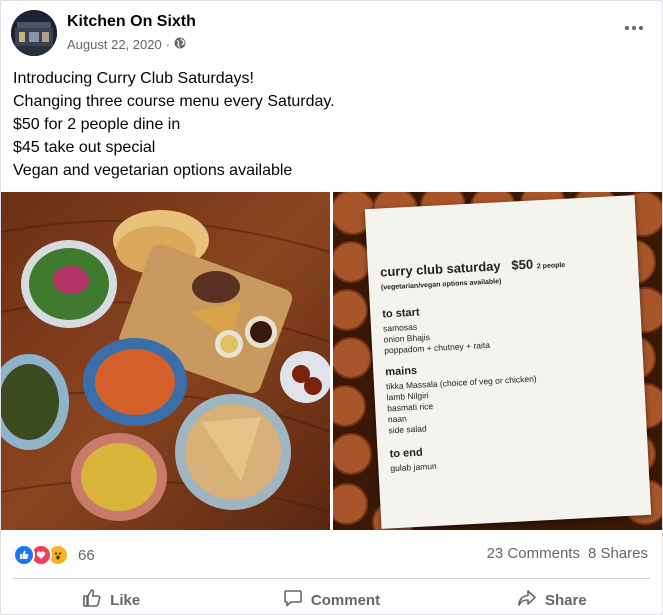 This screenshot has width=663, height=615. Describe the element at coordinates (407, 429) in the screenshot. I see `menu-item: side salad` at that location.